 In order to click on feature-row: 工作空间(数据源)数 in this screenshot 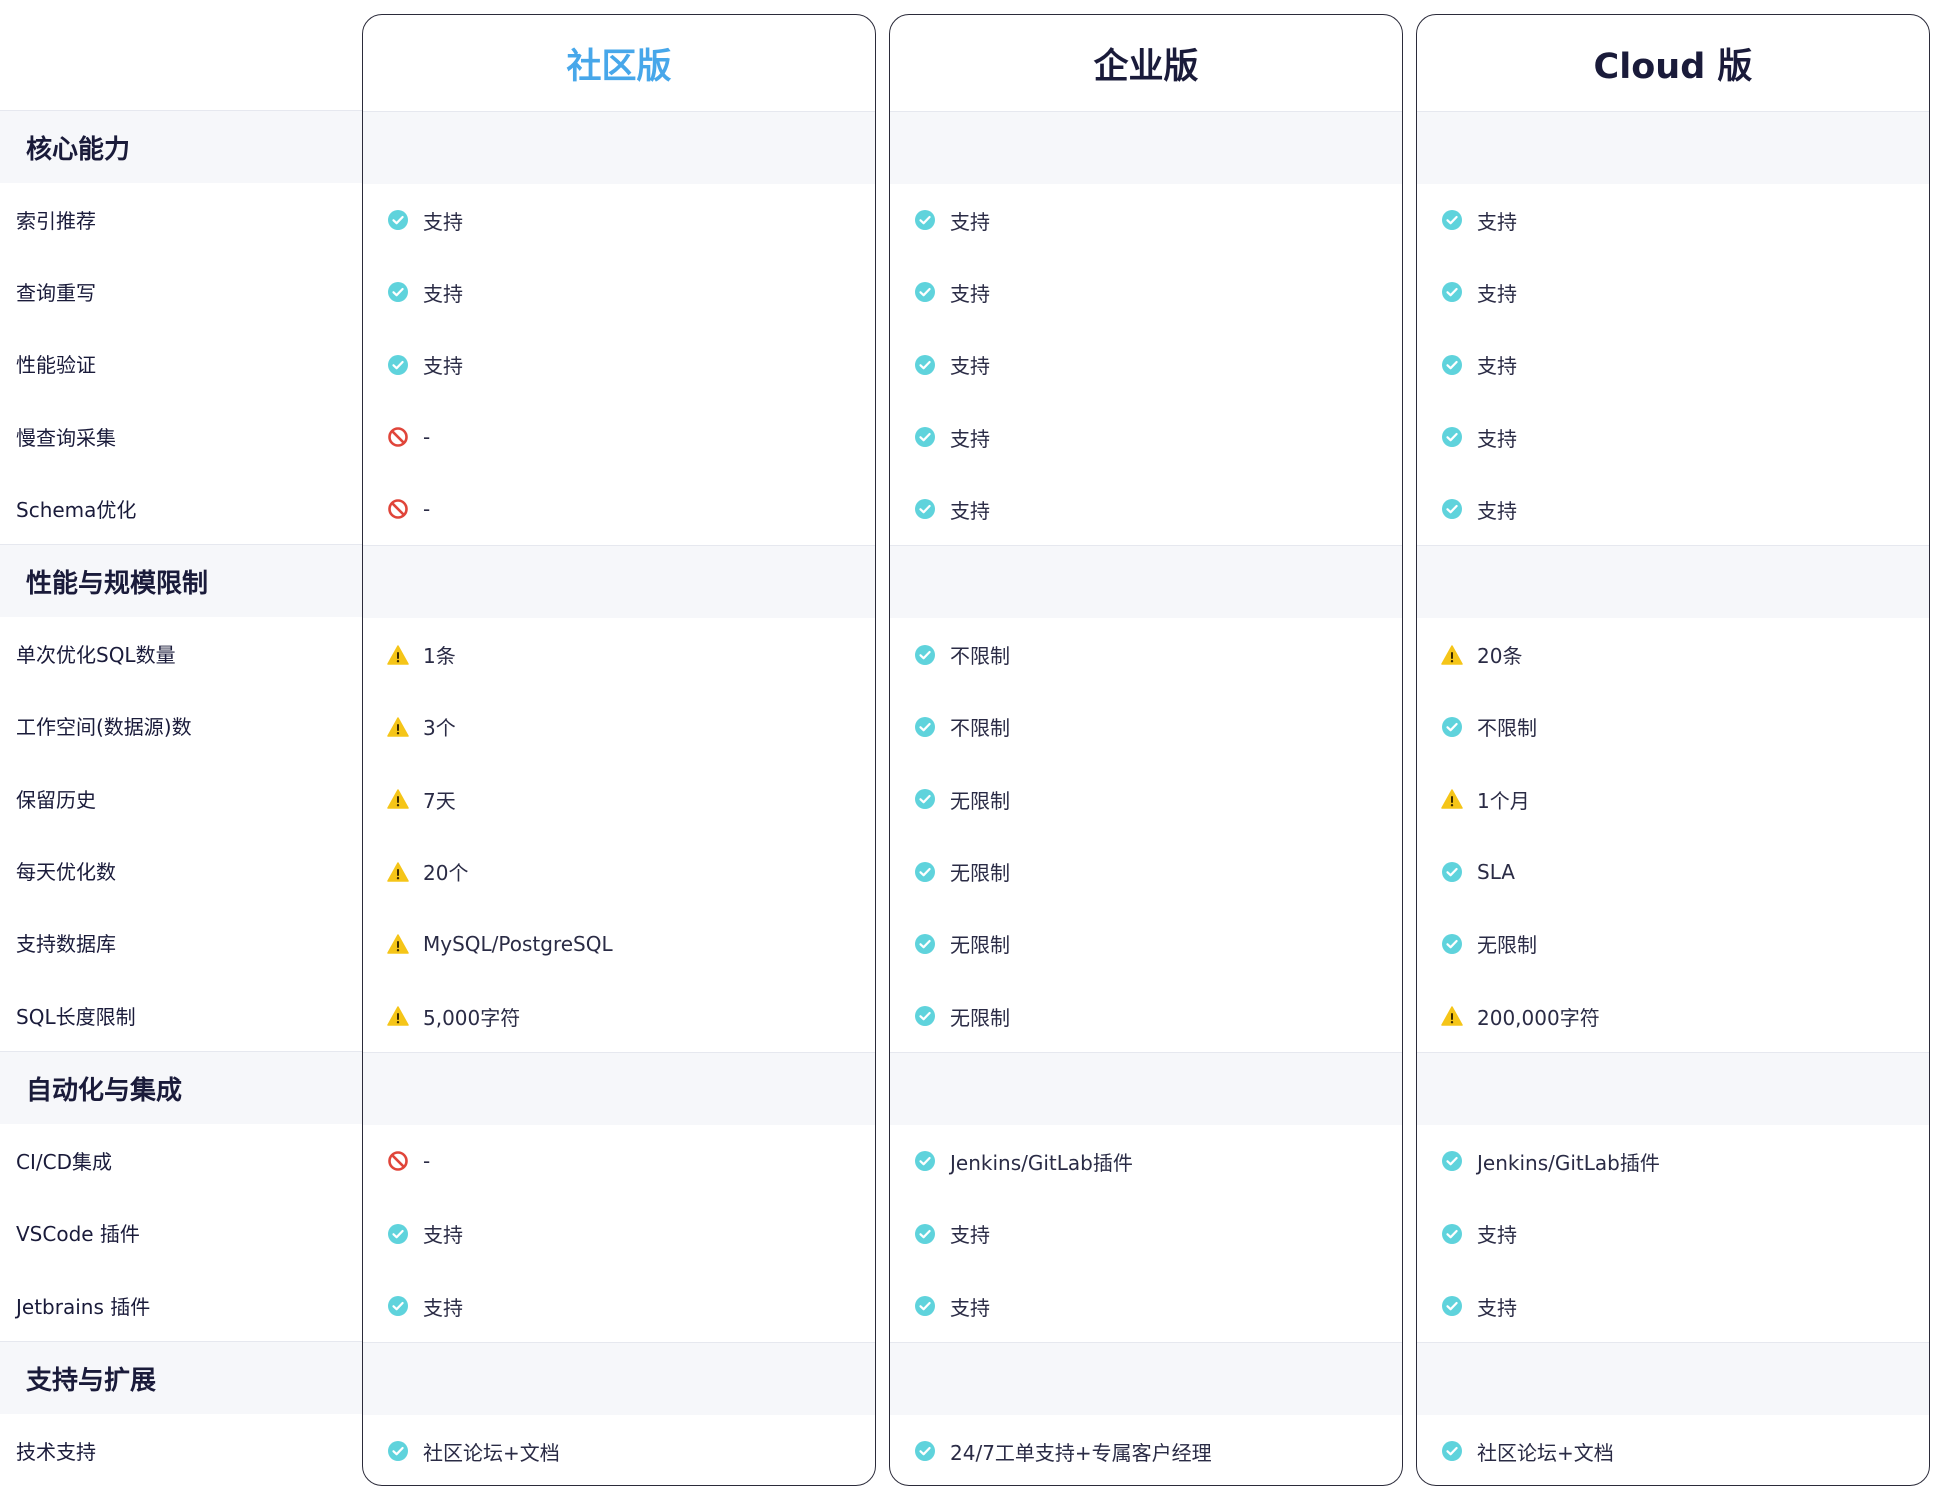, I will do `click(181, 726)`.